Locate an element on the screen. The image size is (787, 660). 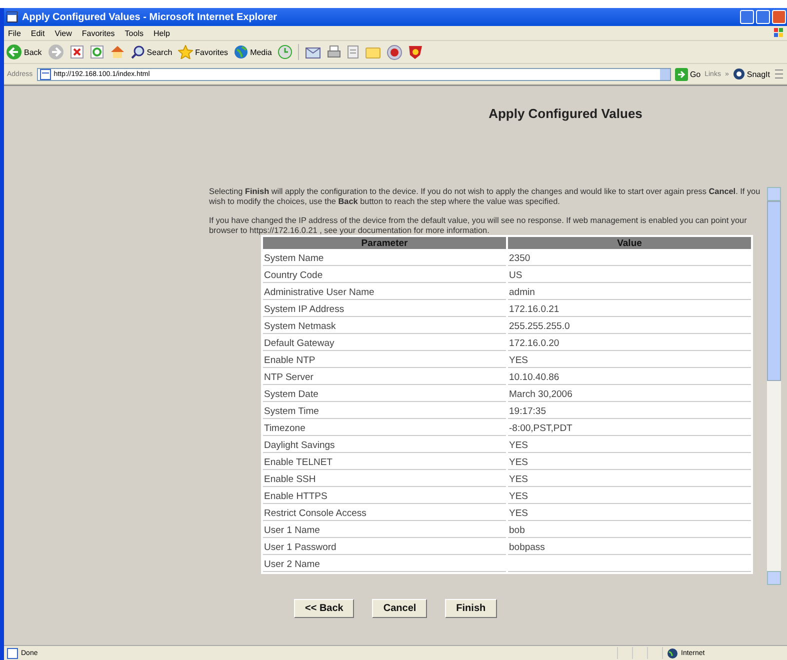
table-cell: Enable TELNET is located at coordinates (384, 462).